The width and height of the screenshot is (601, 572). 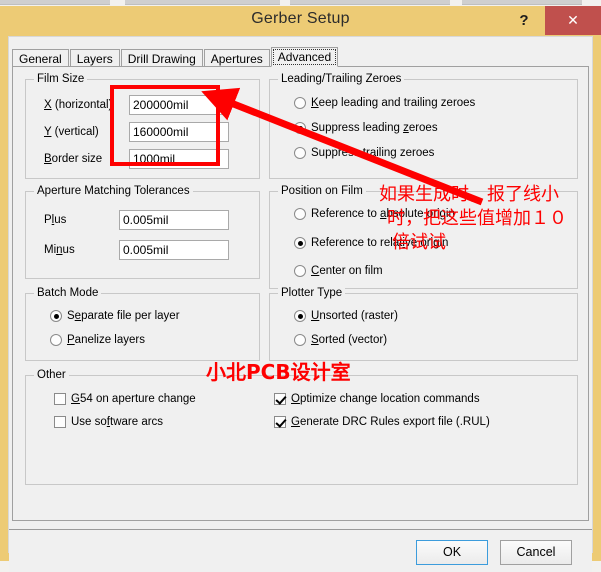 What do you see at coordinates (174, 220) in the screenshot?
I see `input-plus-tolerance` at bounding box center [174, 220].